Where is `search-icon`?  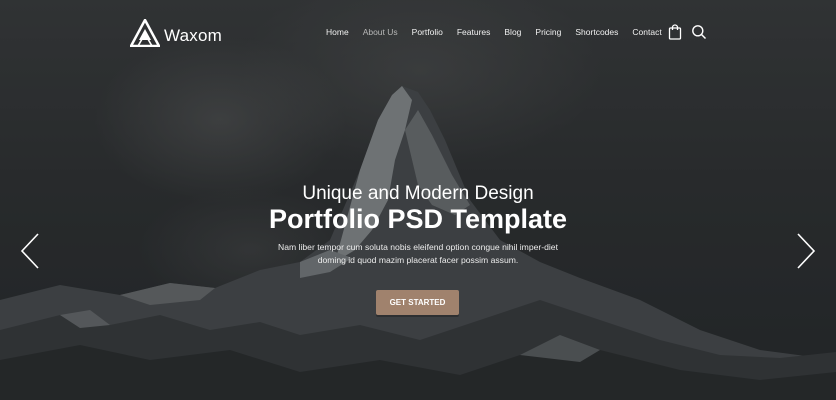
search-icon is located at coordinates (699, 32).